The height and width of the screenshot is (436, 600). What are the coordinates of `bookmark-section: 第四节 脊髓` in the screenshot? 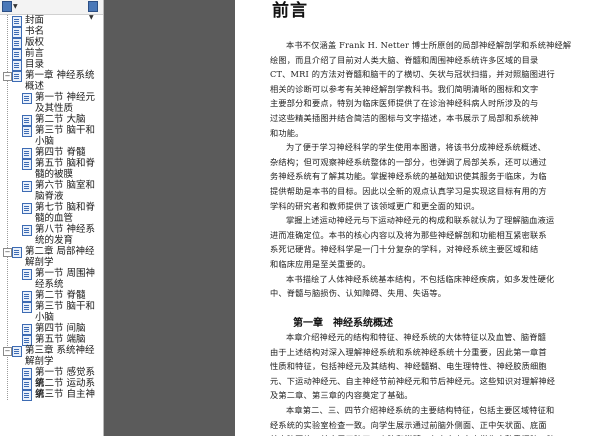 It's located at (51, 153).